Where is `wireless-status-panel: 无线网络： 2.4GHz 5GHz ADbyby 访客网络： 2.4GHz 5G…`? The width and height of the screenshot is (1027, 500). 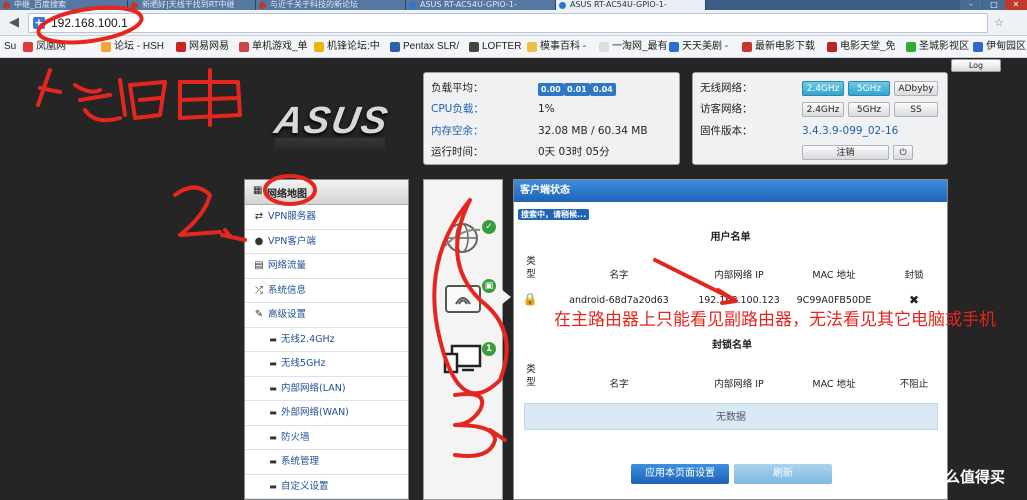 wireless-status-panel: 无线网络： 2.4GHz 5GHz ADbyby 访客网络： 2.4GHz 5G… is located at coordinates (820, 118).